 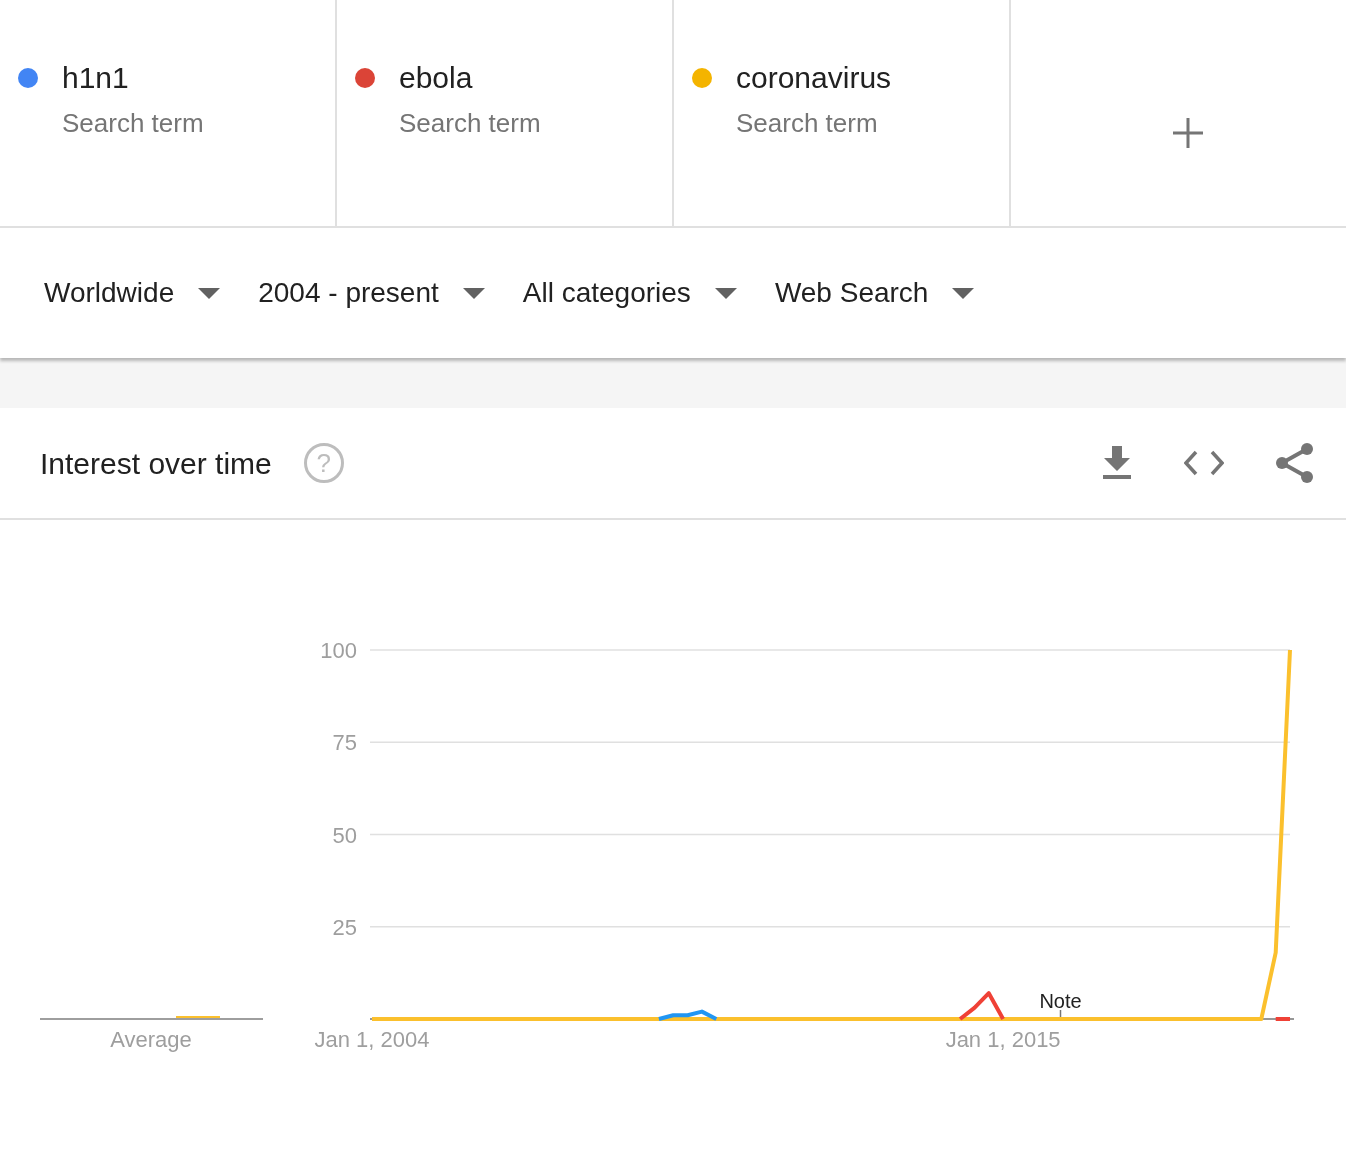 I want to click on average-label: Average, so click(x=151, y=1039).